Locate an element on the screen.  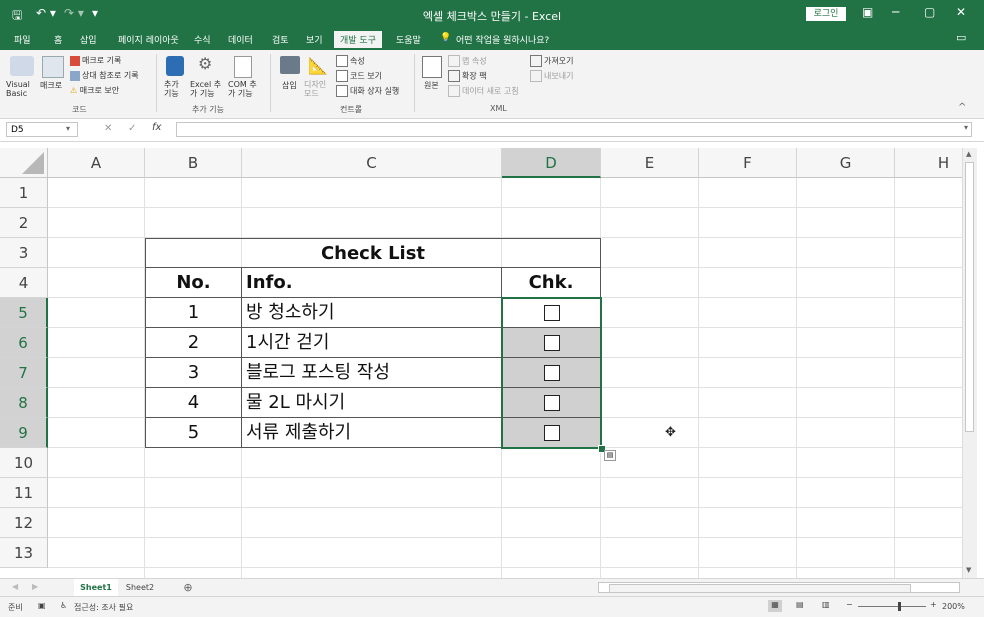
relative-reference-button: 상대 참조로 기록 is located at coordinates (104, 75).